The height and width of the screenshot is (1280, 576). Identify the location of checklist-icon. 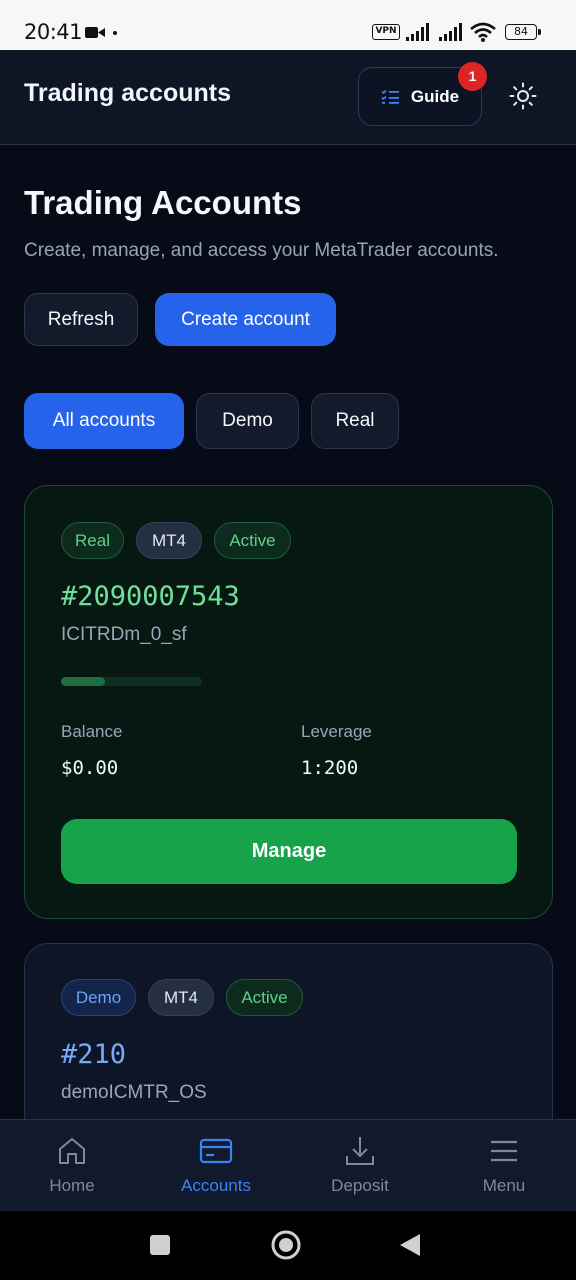
(390, 96).